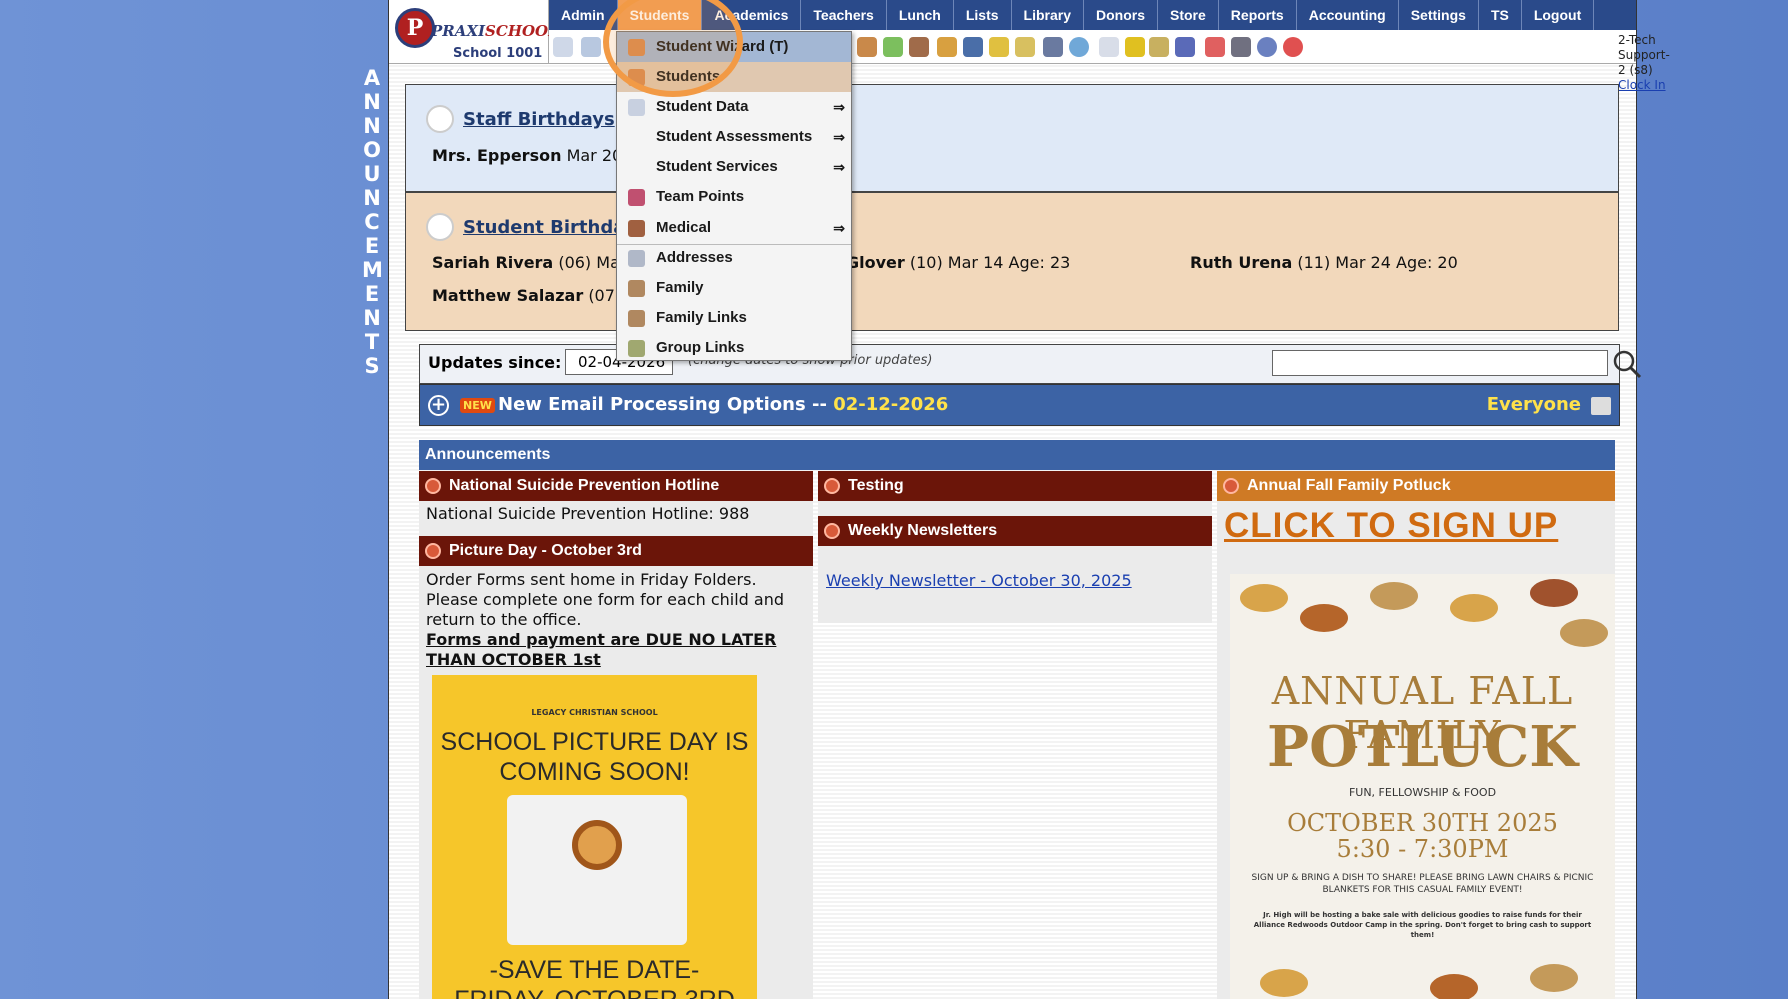 This screenshot has height=999, width=1788. I want to click on student-name: Sariah Rivera, so click(493, 262).